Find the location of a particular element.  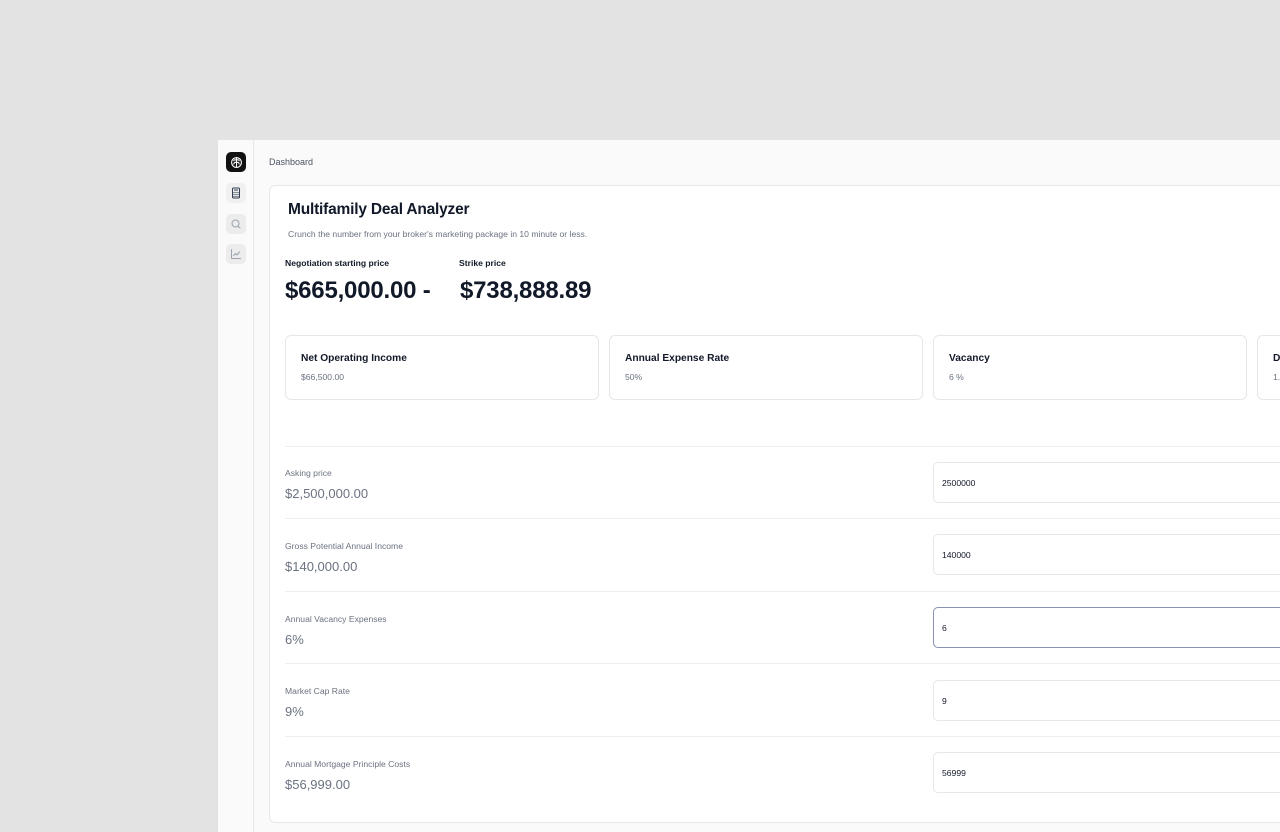

search-button is located at coordinates (236, 224).